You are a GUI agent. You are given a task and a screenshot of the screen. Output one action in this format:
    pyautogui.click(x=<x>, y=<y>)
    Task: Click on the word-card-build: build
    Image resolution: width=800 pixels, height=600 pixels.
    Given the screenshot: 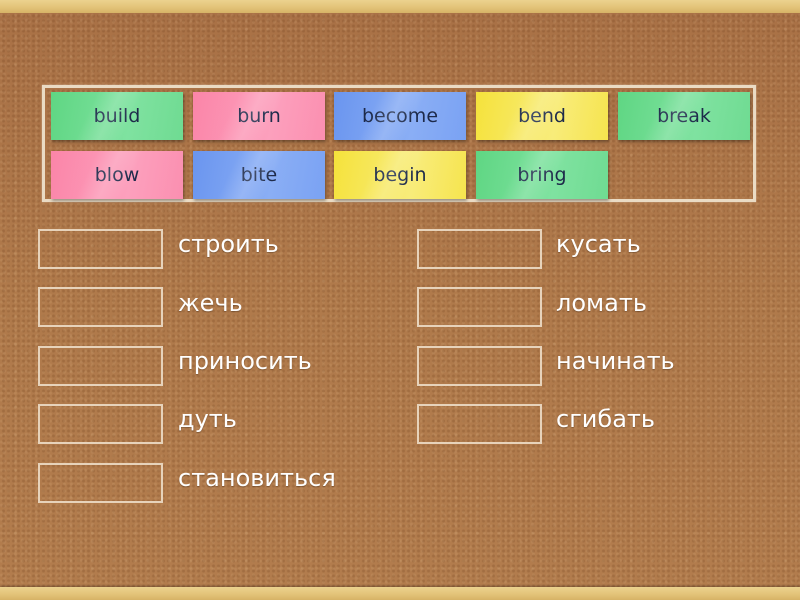 What is the action you would take?
    pyautogui.click(x=117, y=116)
    